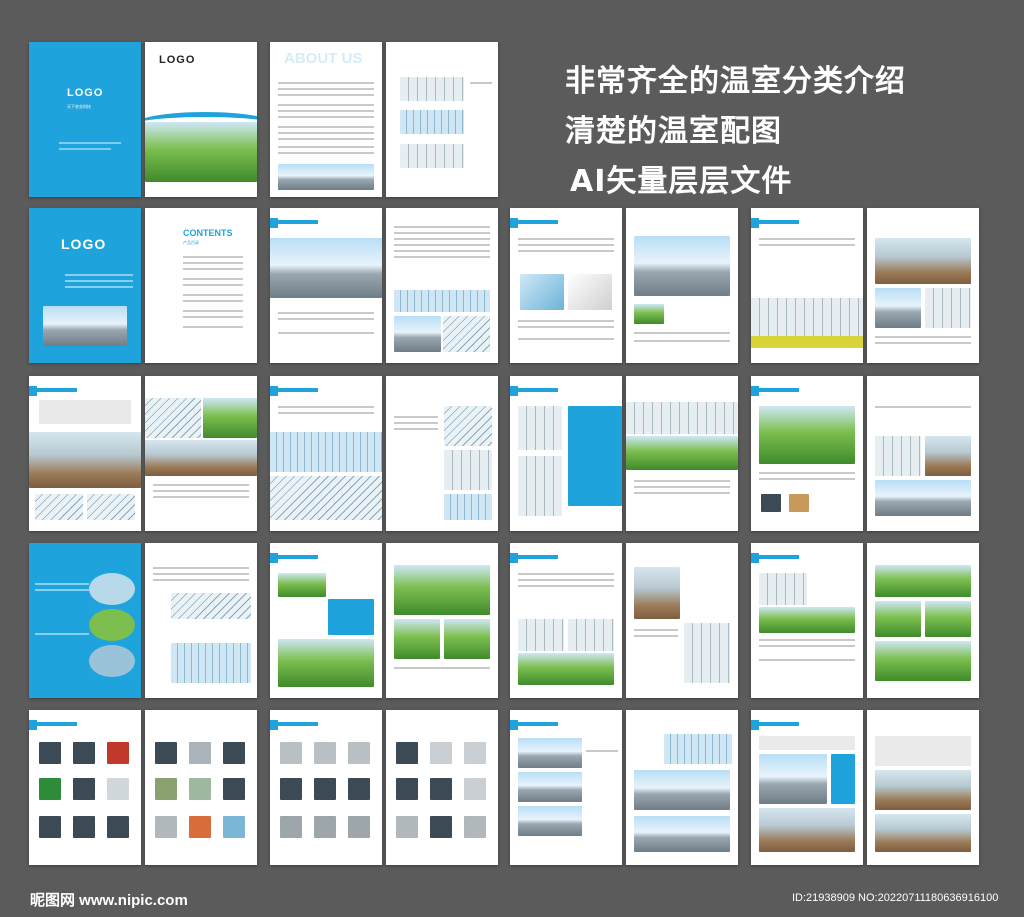 The width and height of the screenshot is (1024, 917). What do you see at coordinates (673, 131) in the screenshot?
I see `headline-line-2: 清楚的温室配图` at bounding box center [673, 131].